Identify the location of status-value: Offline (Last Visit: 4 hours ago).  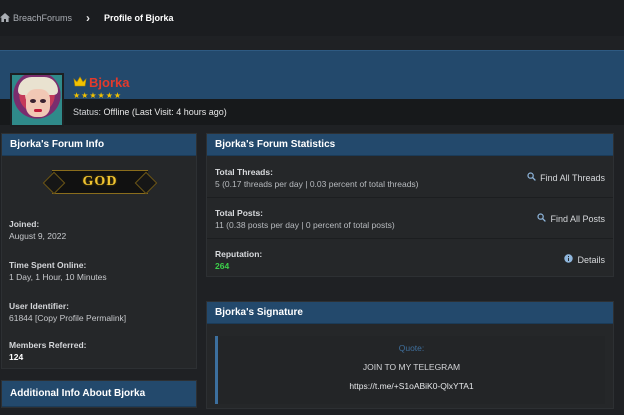
(165, 112).